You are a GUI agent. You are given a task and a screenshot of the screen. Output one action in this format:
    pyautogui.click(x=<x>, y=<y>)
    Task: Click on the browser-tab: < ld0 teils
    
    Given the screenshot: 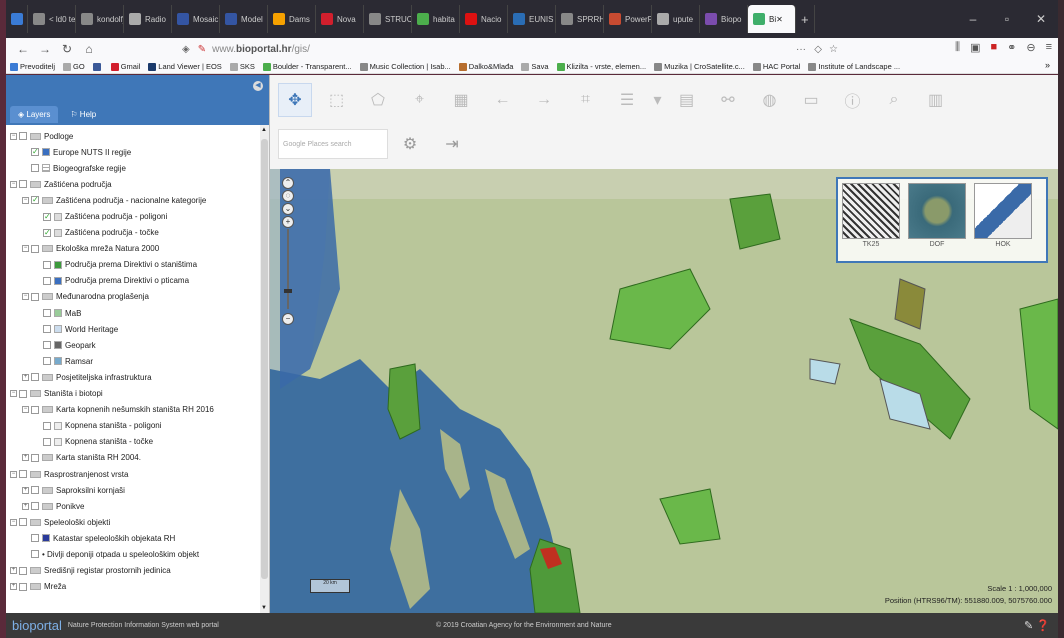 What is the action you would take?
    pyautogui.click(x=52, y=19)
    